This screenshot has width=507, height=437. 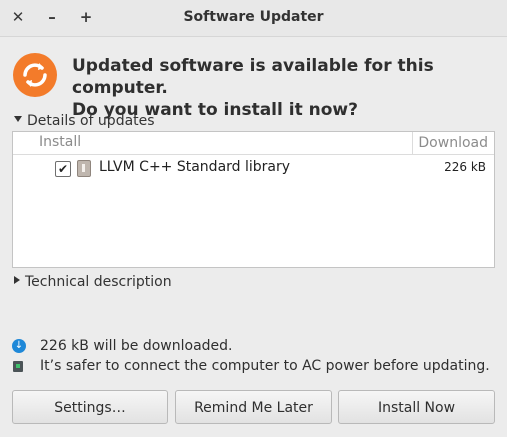 What do you see at coordinates (195, 167) in the screenshot?
I see `package-name: LLVM C++ Standard library` at bounding box center [195, 167].